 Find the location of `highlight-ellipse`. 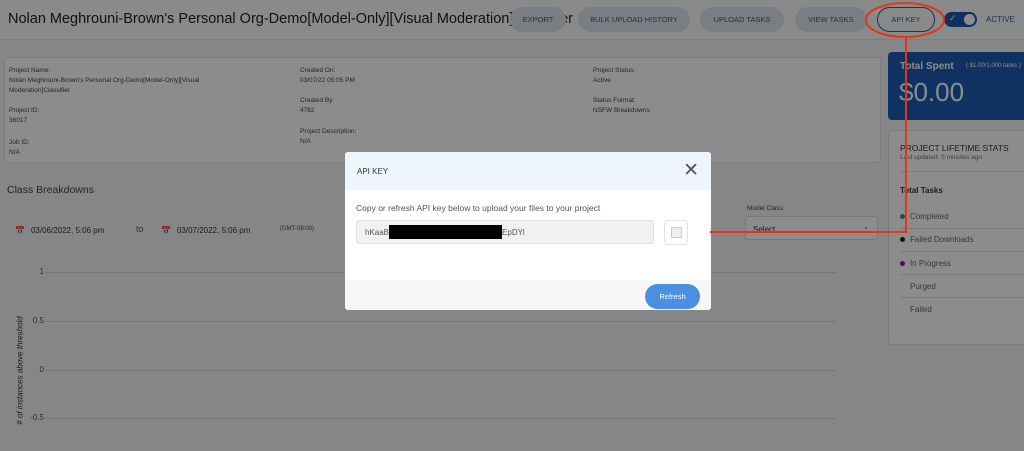

highlight-ellipse is located at coordinates (905, 20).